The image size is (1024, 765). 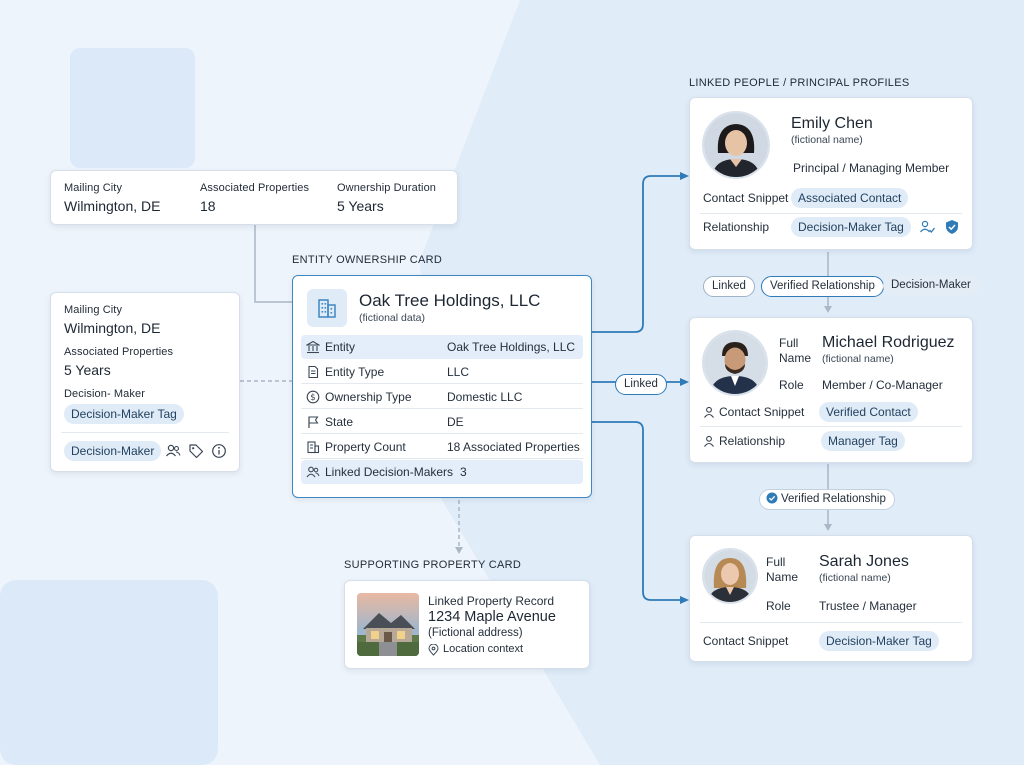 What do you see at coordinates (475, 633) in the screenshot?
I see `property-address-note: (Fictional address)` at bounding box center [475, 633].